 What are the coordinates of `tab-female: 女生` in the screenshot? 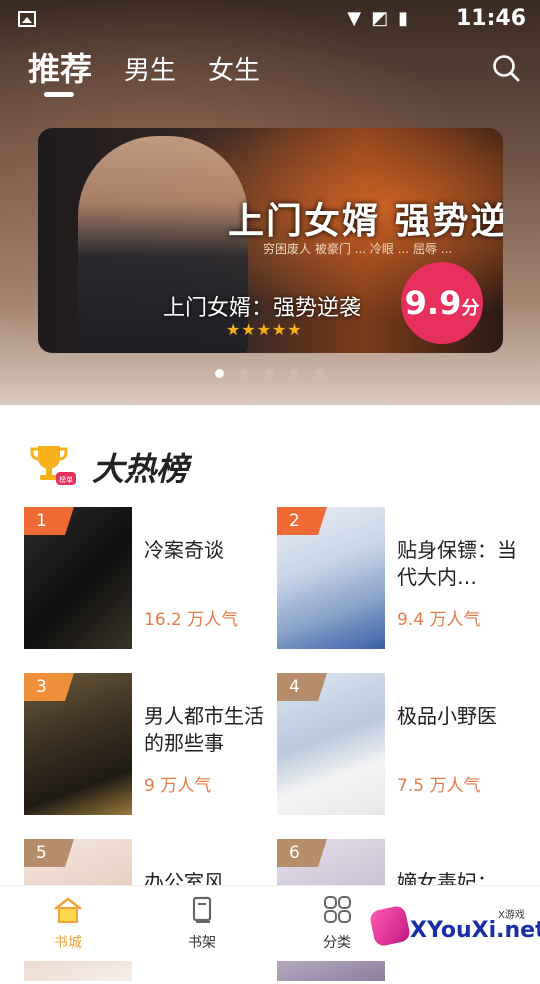 It's located at (234, 68).